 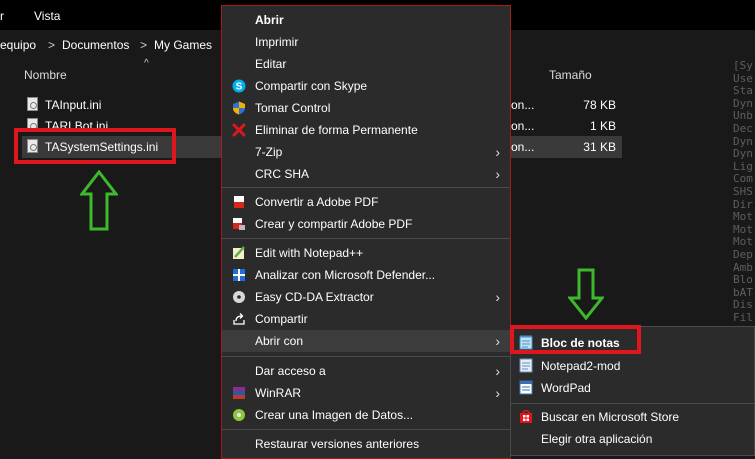 I want to click on menu-item-compartir-con-skype: S Compartir con Skype, so click(x=366, y=86).